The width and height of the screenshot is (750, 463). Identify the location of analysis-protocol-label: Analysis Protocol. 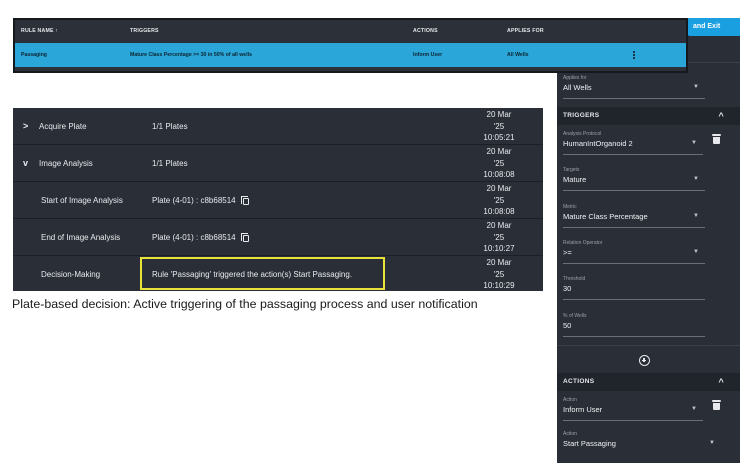
(582, 134).